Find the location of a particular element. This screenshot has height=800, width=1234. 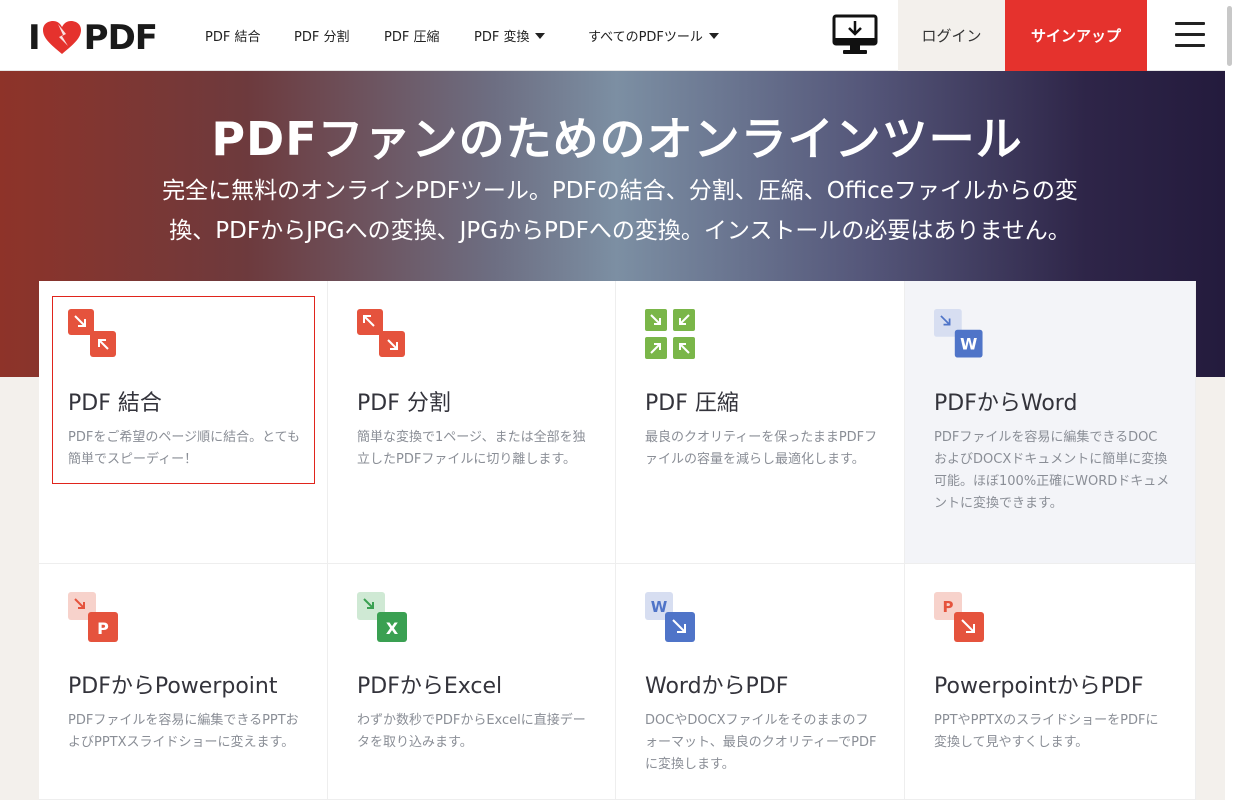

hamburger-menu-icon is located at coordinates (1190, 35).